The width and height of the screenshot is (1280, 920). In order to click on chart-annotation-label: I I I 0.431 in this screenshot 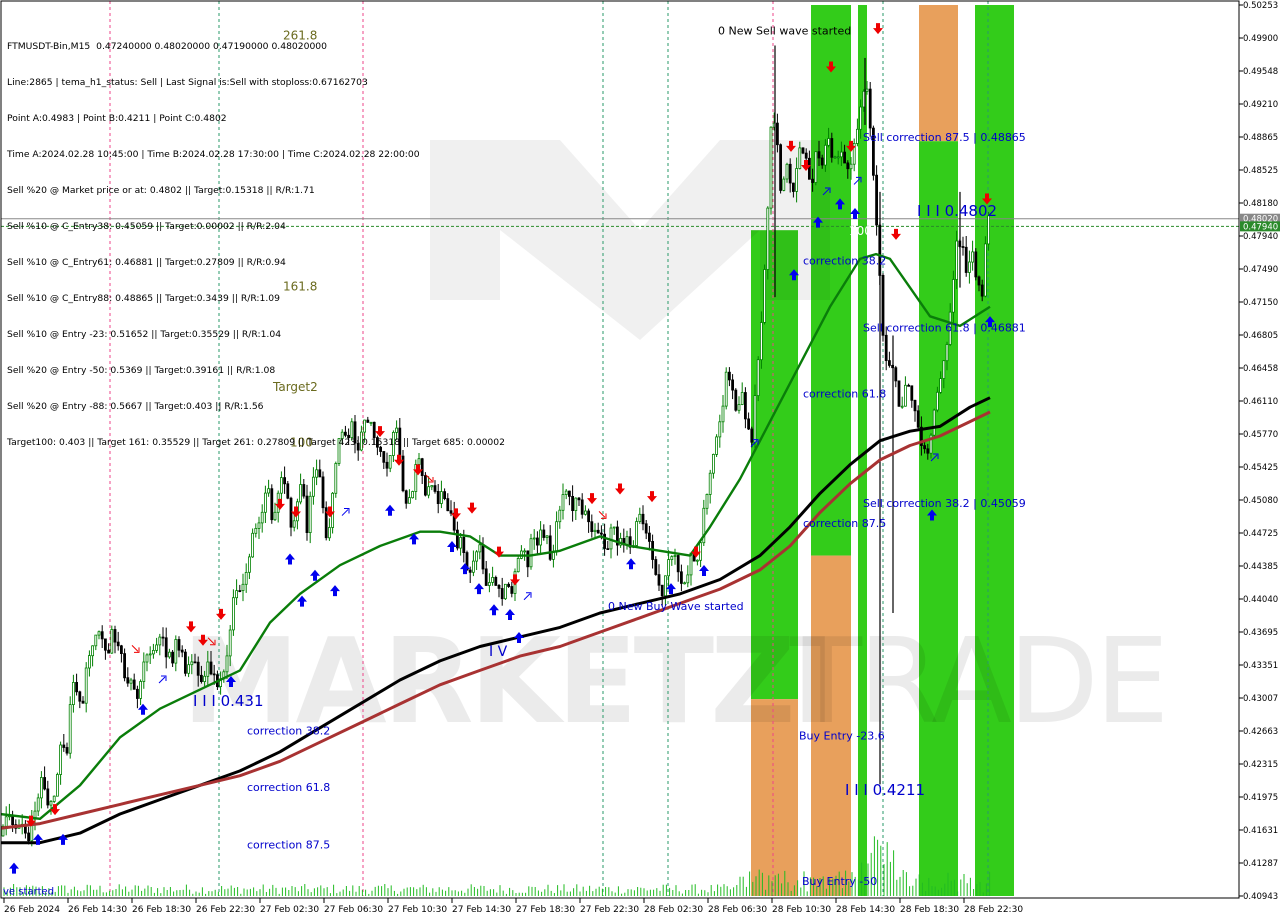, I will do `click(228, 701)`.